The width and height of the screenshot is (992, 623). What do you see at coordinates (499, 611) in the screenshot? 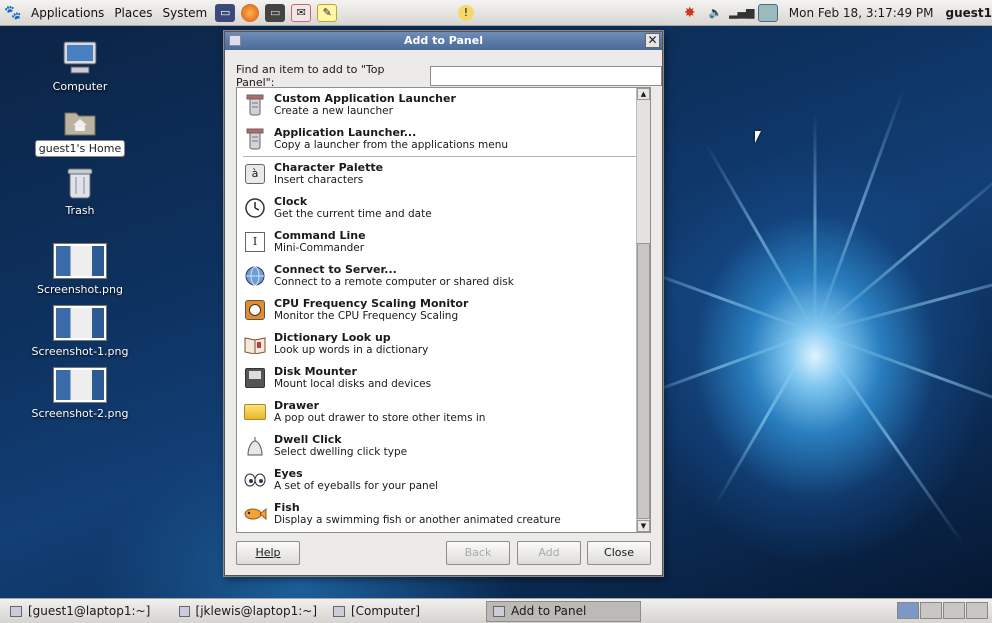
I see `dialog-icon` at bounding box center [499, 611].